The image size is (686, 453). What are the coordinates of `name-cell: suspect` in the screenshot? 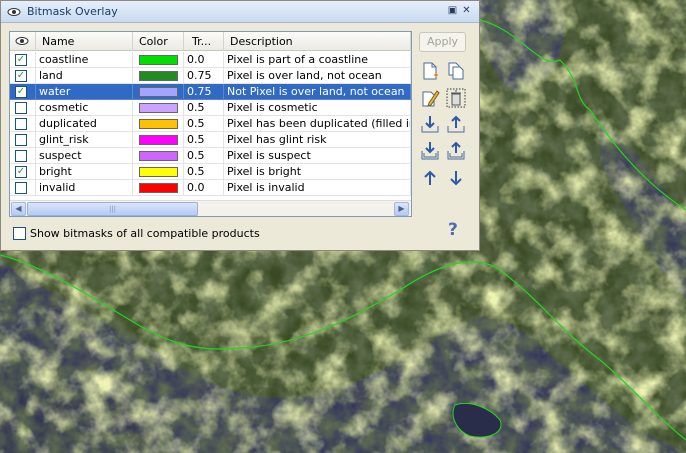 It's located at (84, 156).